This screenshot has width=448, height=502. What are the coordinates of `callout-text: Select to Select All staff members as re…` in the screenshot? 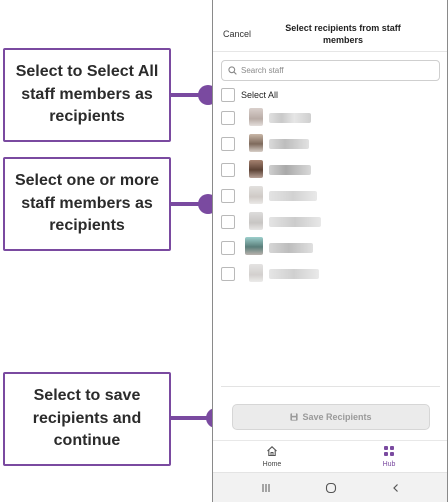 It's located at (87, 94).